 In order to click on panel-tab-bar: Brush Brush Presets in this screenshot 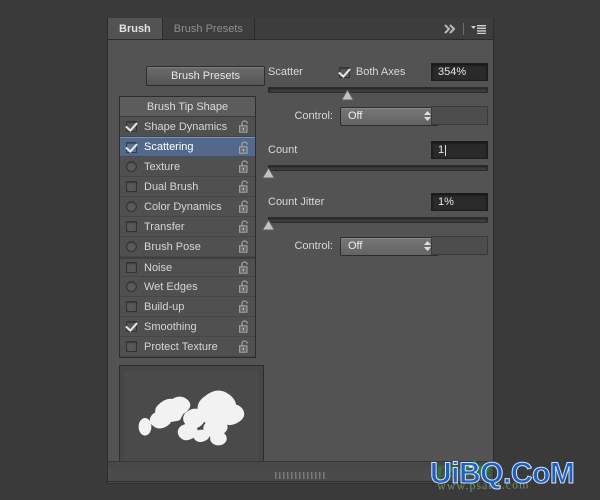, I will do `click(300, 29)`.